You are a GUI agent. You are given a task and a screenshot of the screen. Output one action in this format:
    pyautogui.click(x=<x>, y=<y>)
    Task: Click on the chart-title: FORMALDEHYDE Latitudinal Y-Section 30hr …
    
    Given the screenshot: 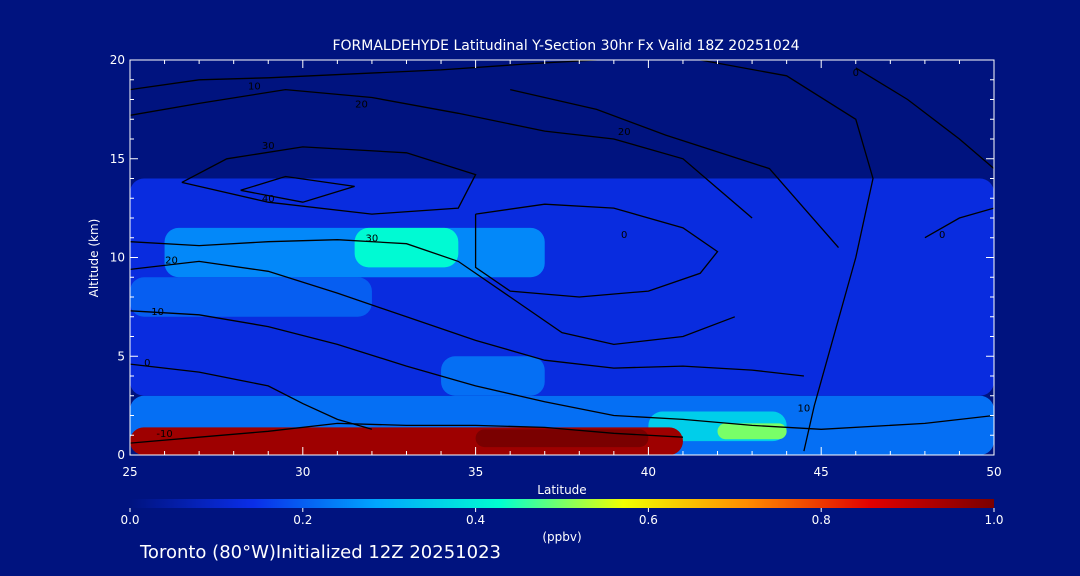 What is the action you would take?
    pyautogui.click(x=565, y=46)
    